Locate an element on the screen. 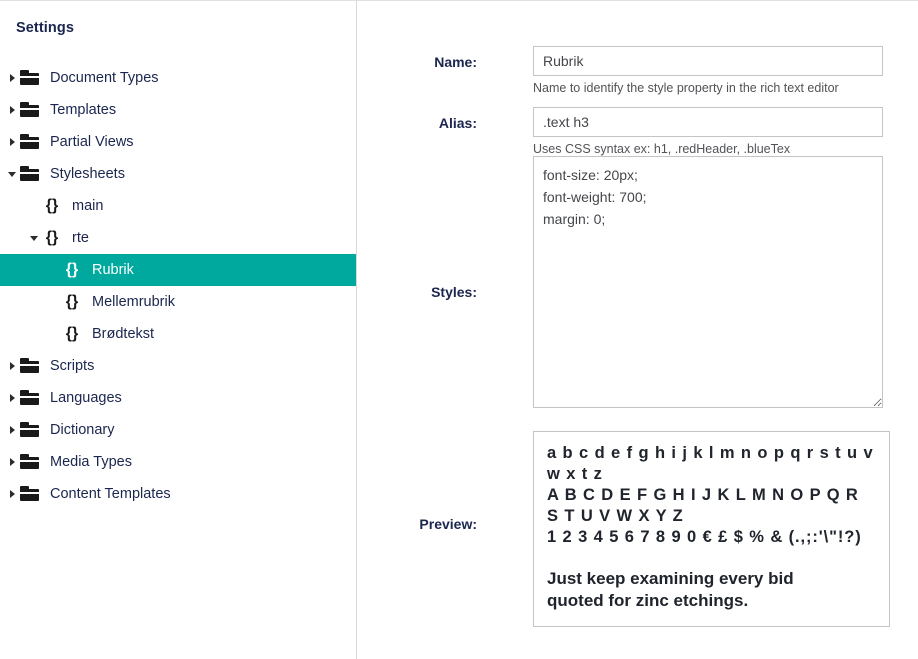 The image size is (918, 659). tree-item-dictionary: Dictionary is located at coordinates (178, 430).